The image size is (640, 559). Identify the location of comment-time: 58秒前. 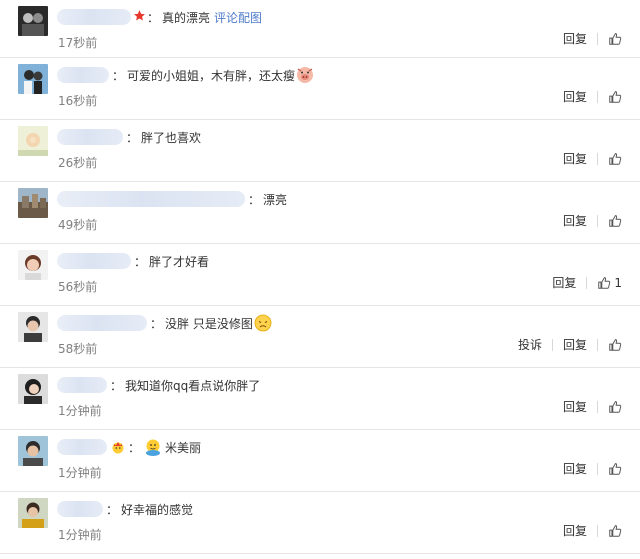
(78, 349).